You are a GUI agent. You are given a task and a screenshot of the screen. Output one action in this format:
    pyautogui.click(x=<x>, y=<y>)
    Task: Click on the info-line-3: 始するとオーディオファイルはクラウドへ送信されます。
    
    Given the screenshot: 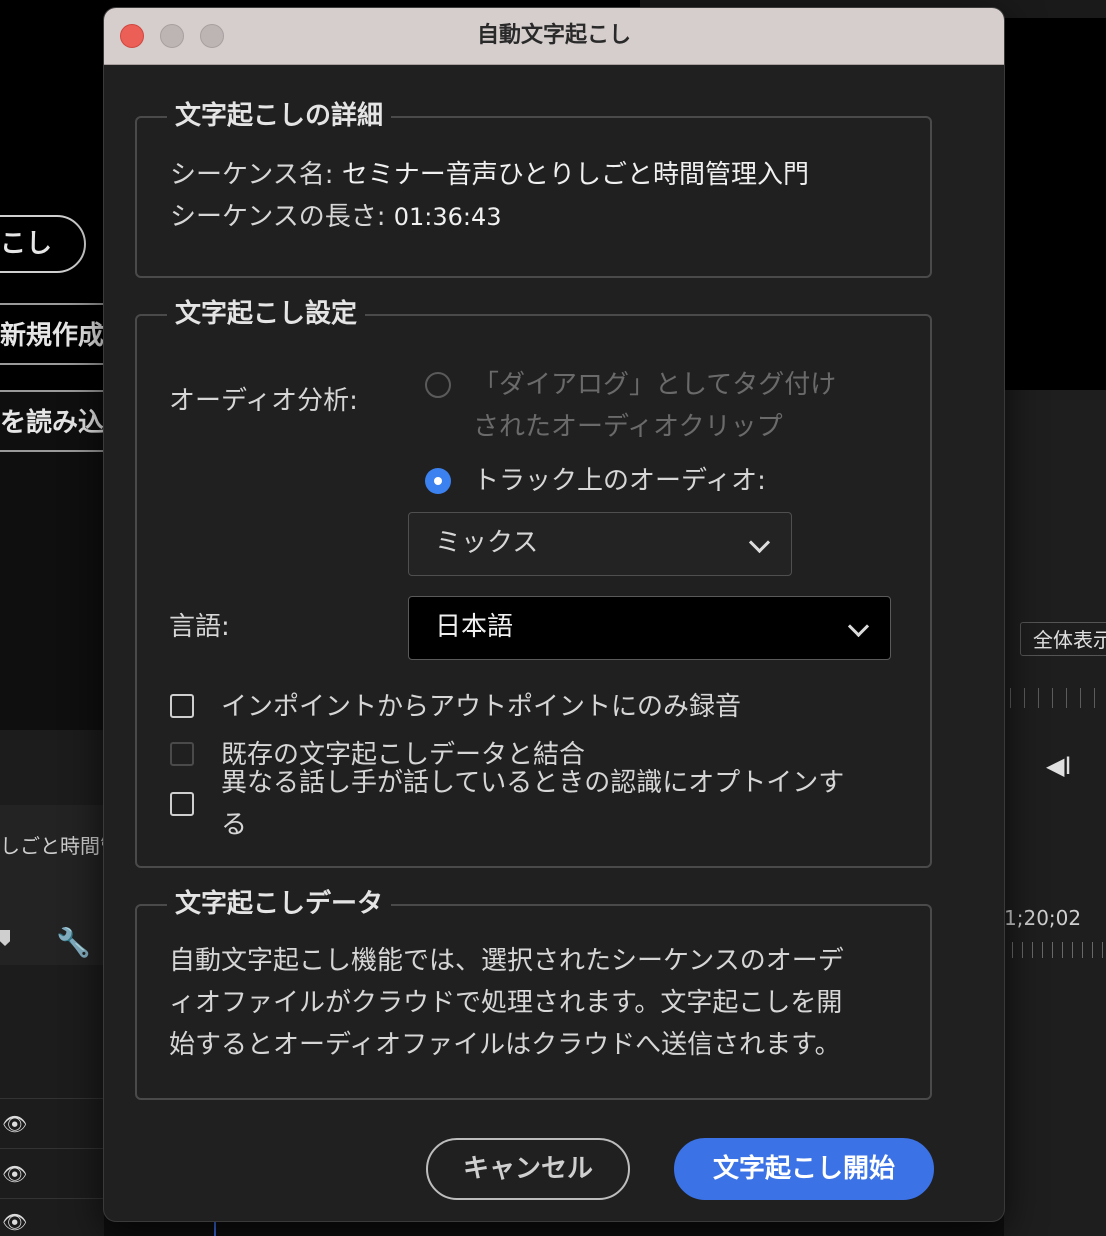 What is the action you would take?
    pyautogui.click(x=505, y=1045)
    